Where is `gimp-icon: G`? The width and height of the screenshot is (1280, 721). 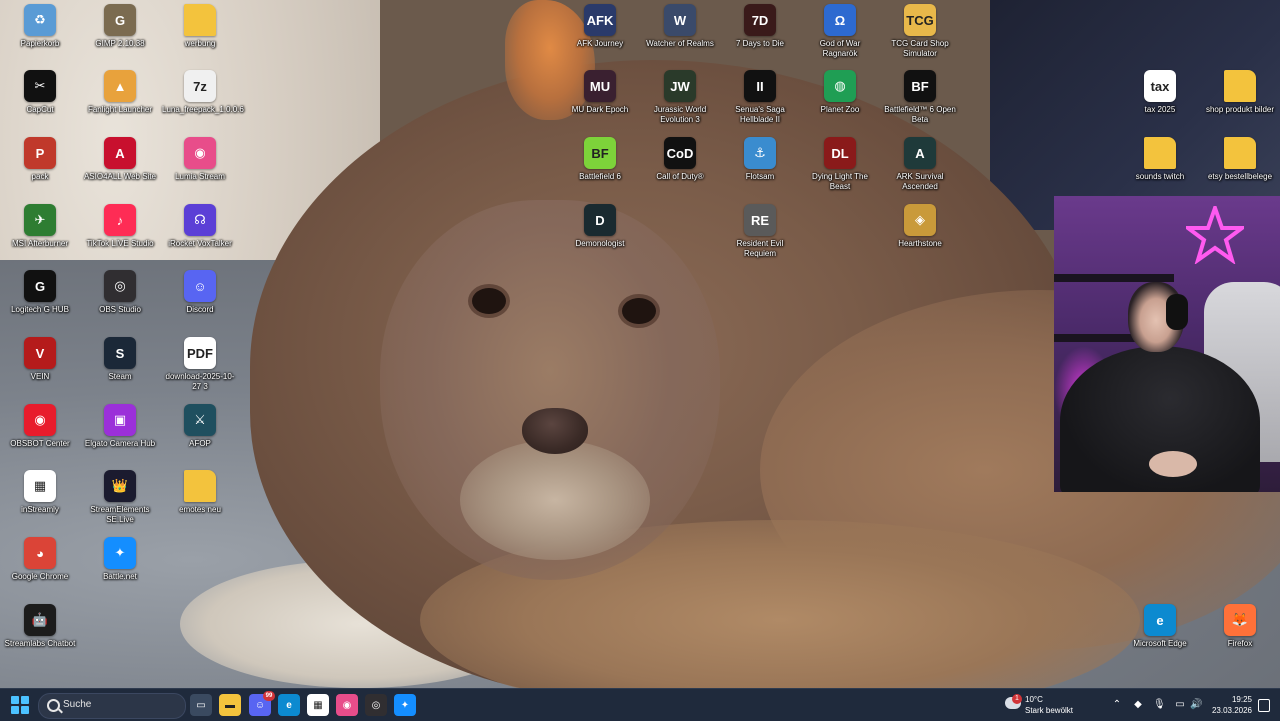
gimp-icon: G is located at coordinates (120, 20).